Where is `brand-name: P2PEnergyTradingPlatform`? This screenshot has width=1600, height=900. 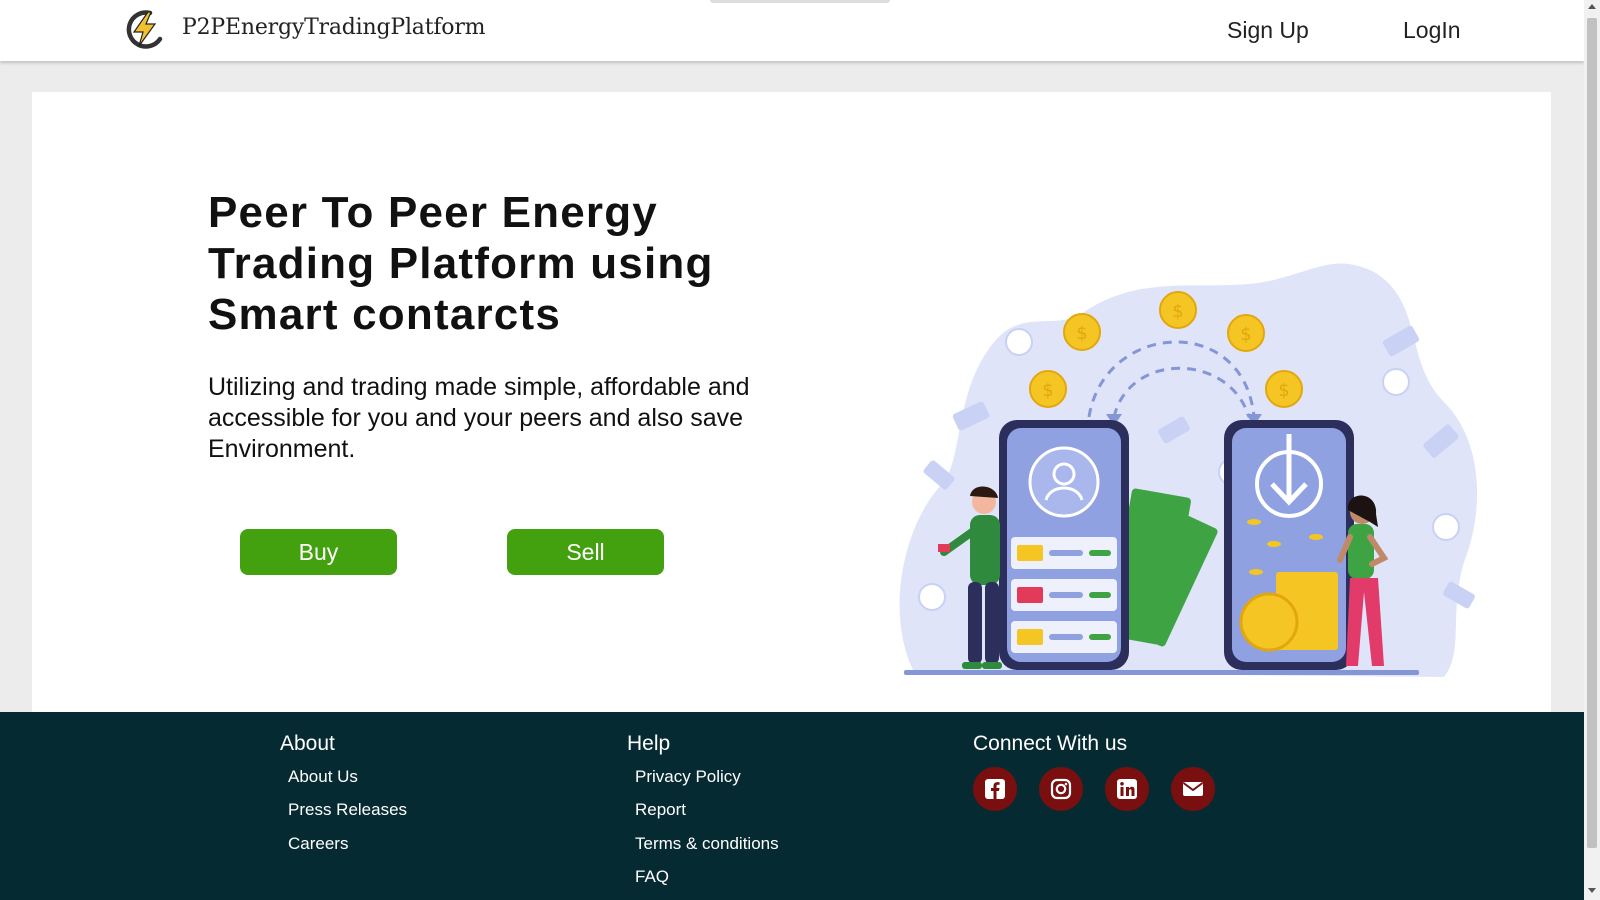 brand-name: P2PEnergyTradingPlatform is located at coordinates (334, 27).